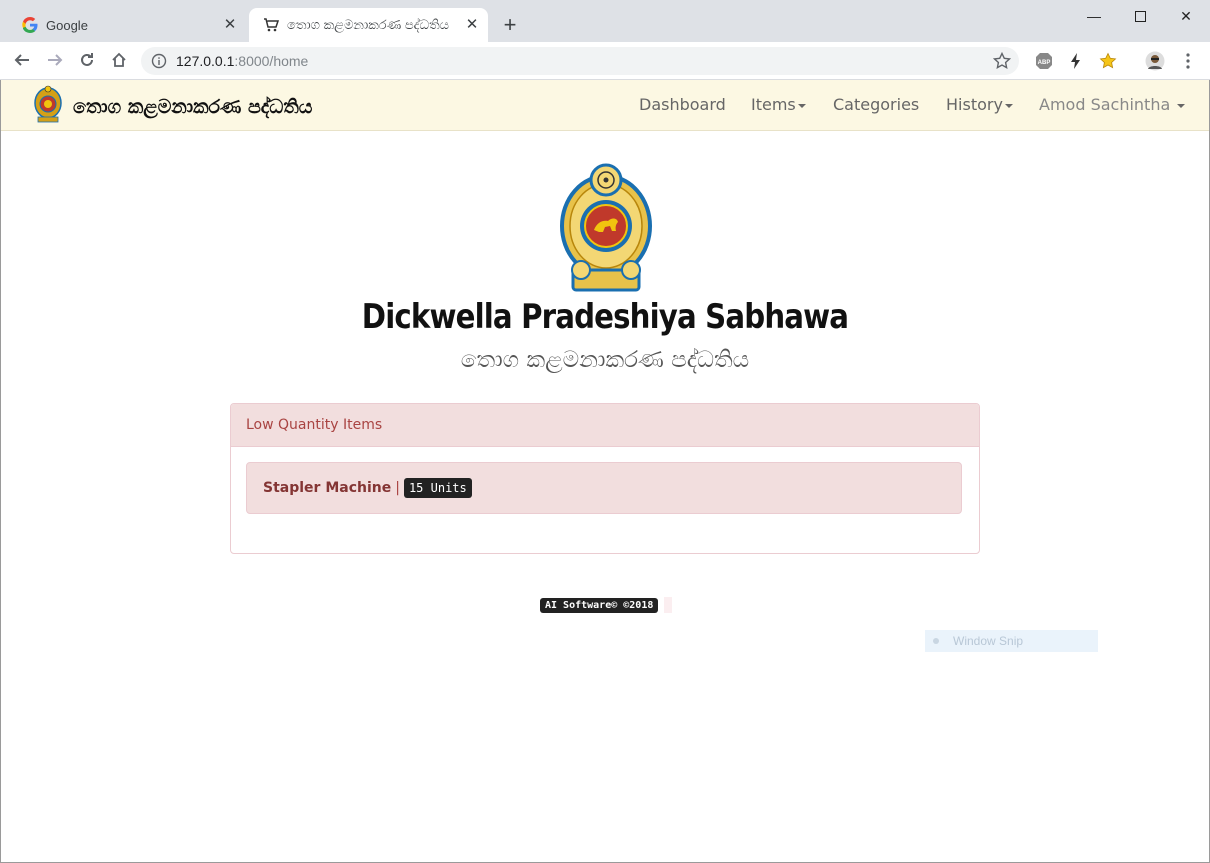 The image size is (1210, 863). I want to click on organization-name: Dickwella Pradeshiya Sabhawa, so click(605, 317).